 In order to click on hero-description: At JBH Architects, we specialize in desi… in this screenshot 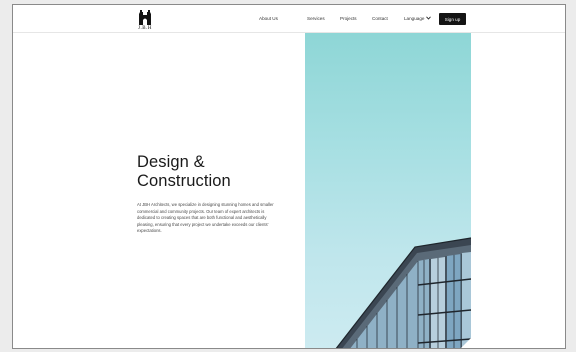, I will do `click(205, 218)`.